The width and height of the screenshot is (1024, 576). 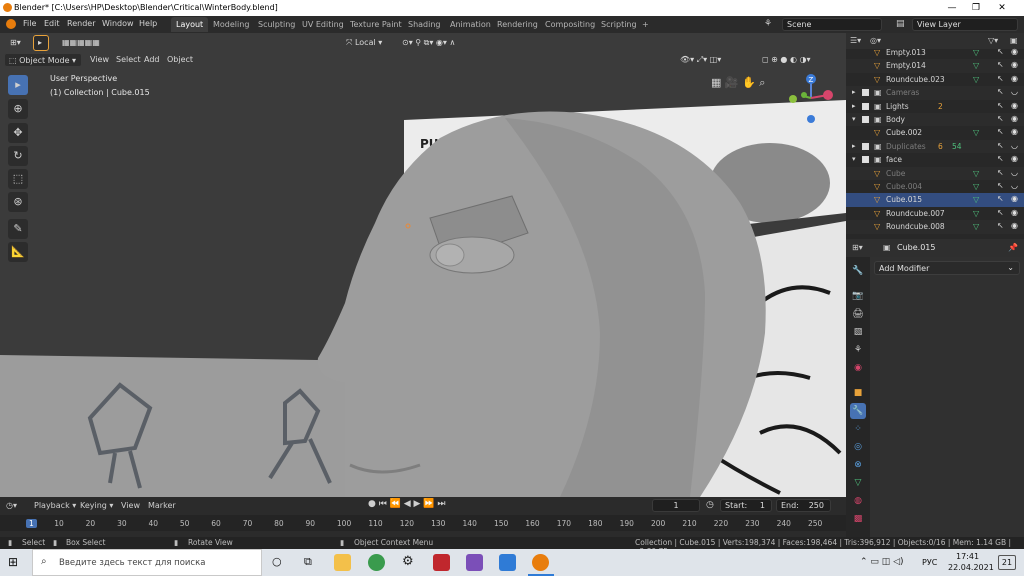 What do you see at coordinates (276, 24) in the screenshot?
I see `tab-sculpting: Sculpting` at bounding box center [276, 24].